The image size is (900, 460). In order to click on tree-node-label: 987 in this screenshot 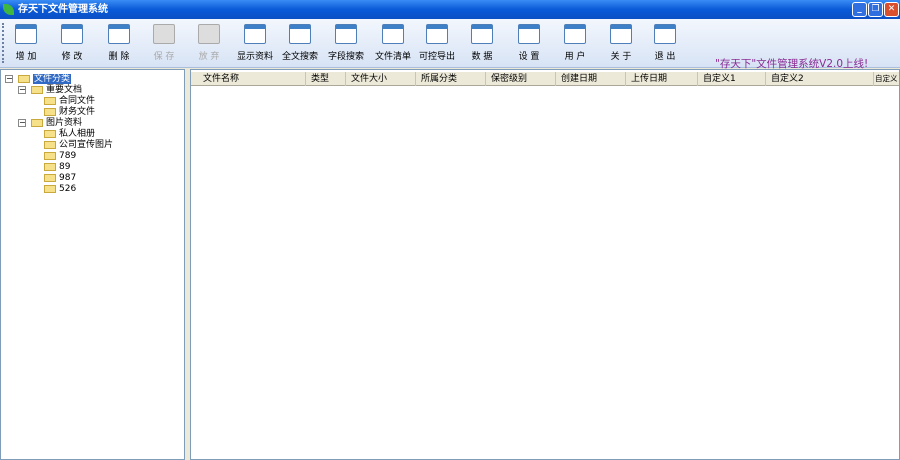, I will do `click(68, 178)`.